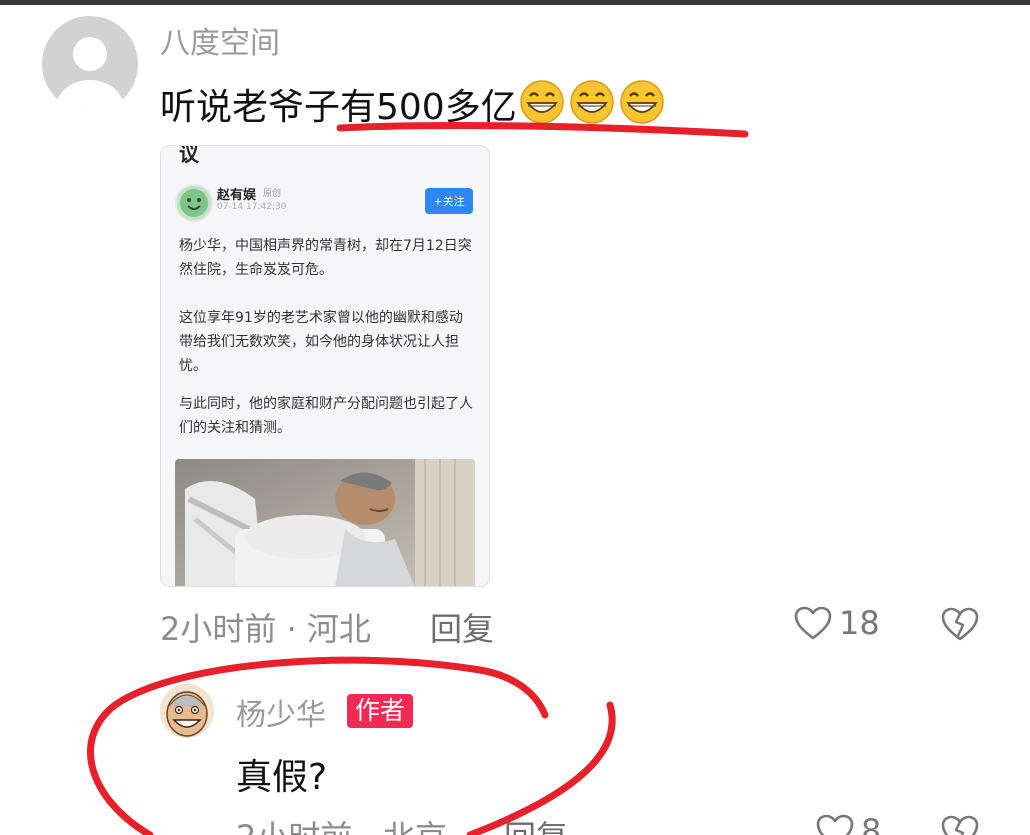  What do you see at coordinates (265, 629) in the screenshot?
I see `comment-meta: 2小时前 · 河北` at bounding box center [265, 629].